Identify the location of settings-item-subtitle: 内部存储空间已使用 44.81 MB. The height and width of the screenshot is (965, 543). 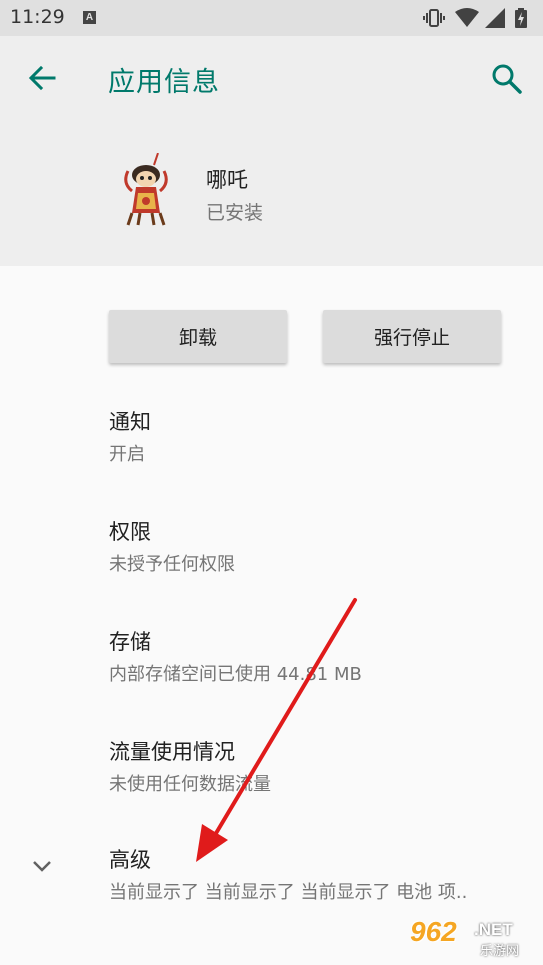
(235, 674).